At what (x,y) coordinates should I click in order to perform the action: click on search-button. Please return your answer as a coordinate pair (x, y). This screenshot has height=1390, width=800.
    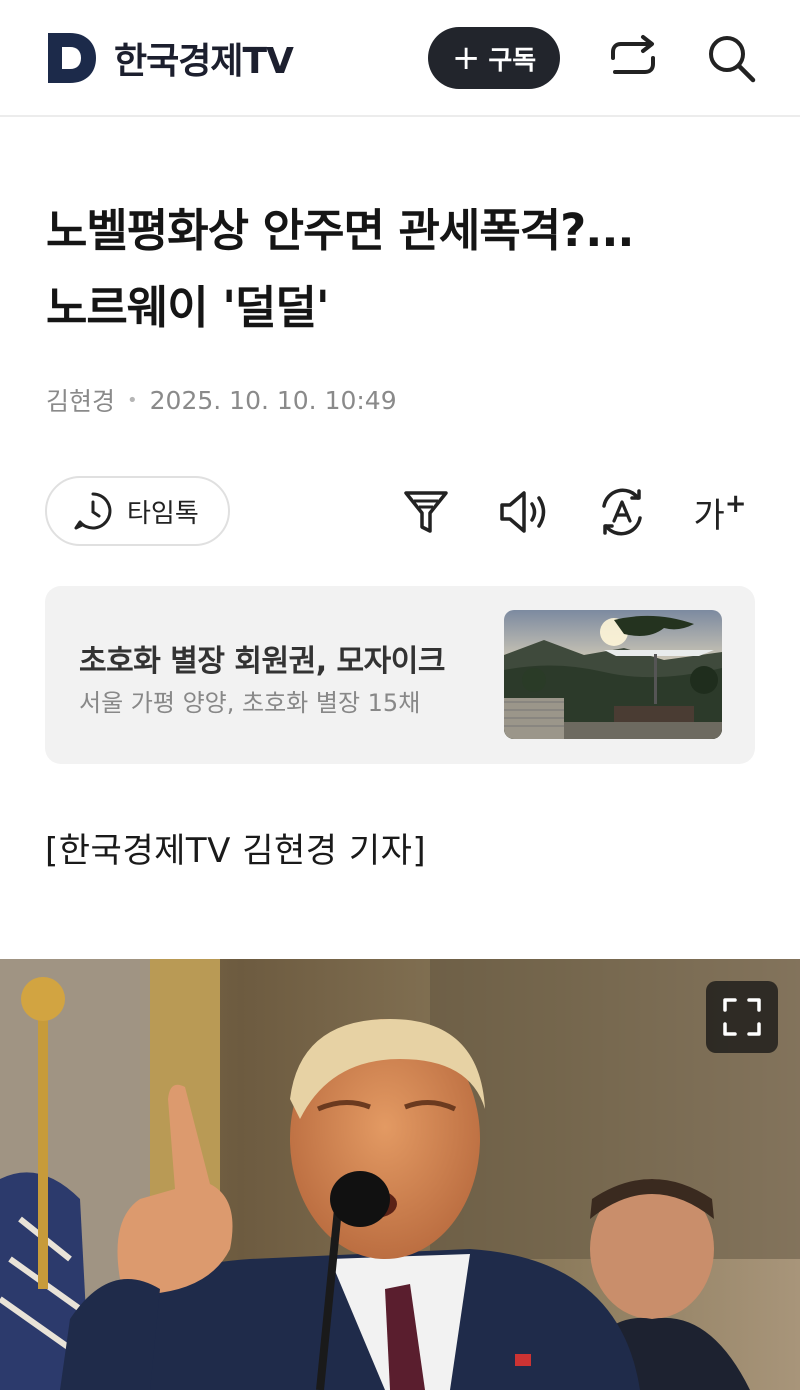
    Looking at the image, I should click on (731, 58).